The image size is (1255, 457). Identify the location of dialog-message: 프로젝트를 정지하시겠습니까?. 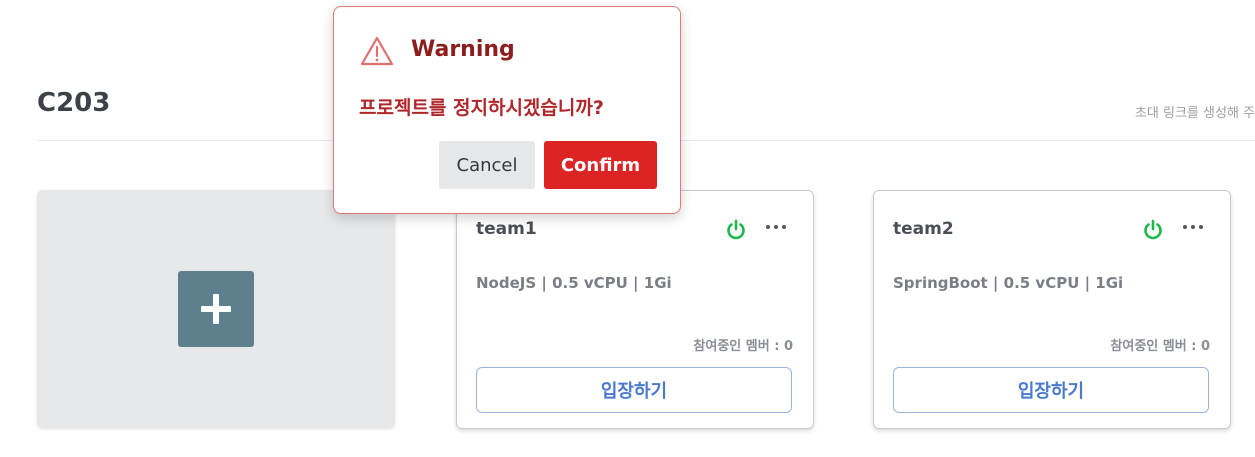
(481, 108).